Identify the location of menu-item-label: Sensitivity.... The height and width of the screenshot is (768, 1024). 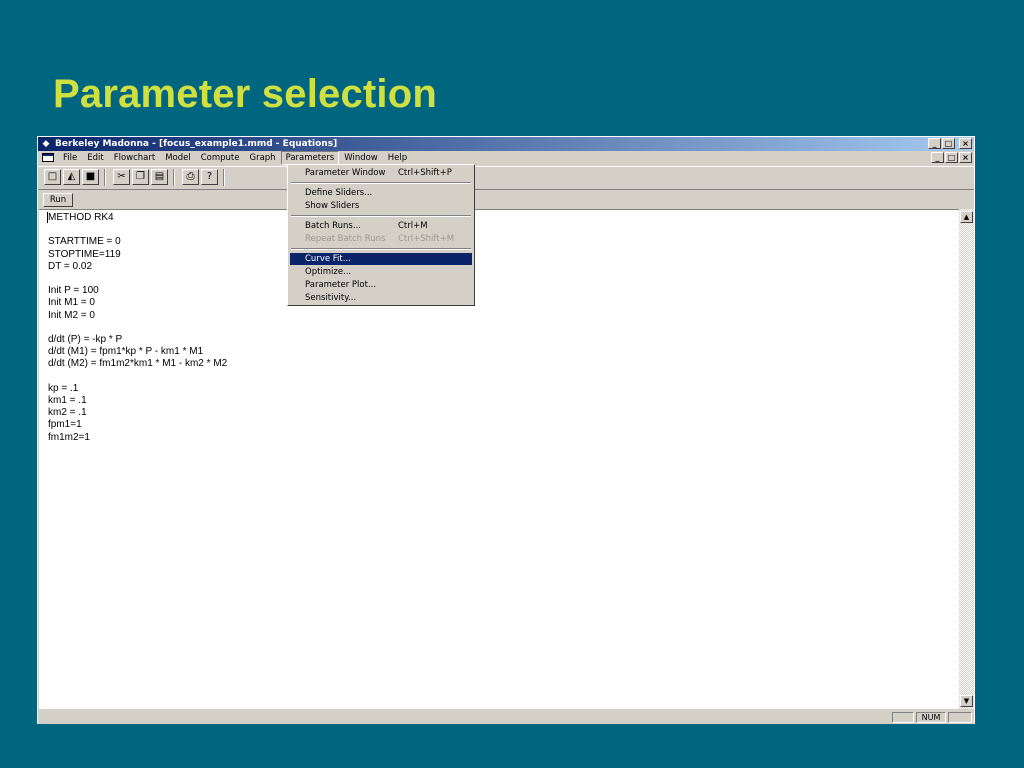
(331, 298).